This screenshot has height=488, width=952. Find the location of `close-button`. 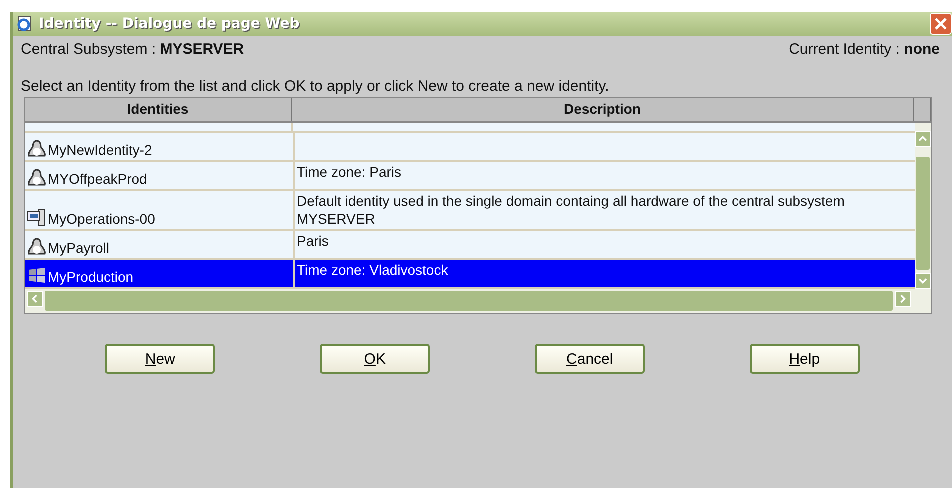

close-button is located at coordinates (941, 24).